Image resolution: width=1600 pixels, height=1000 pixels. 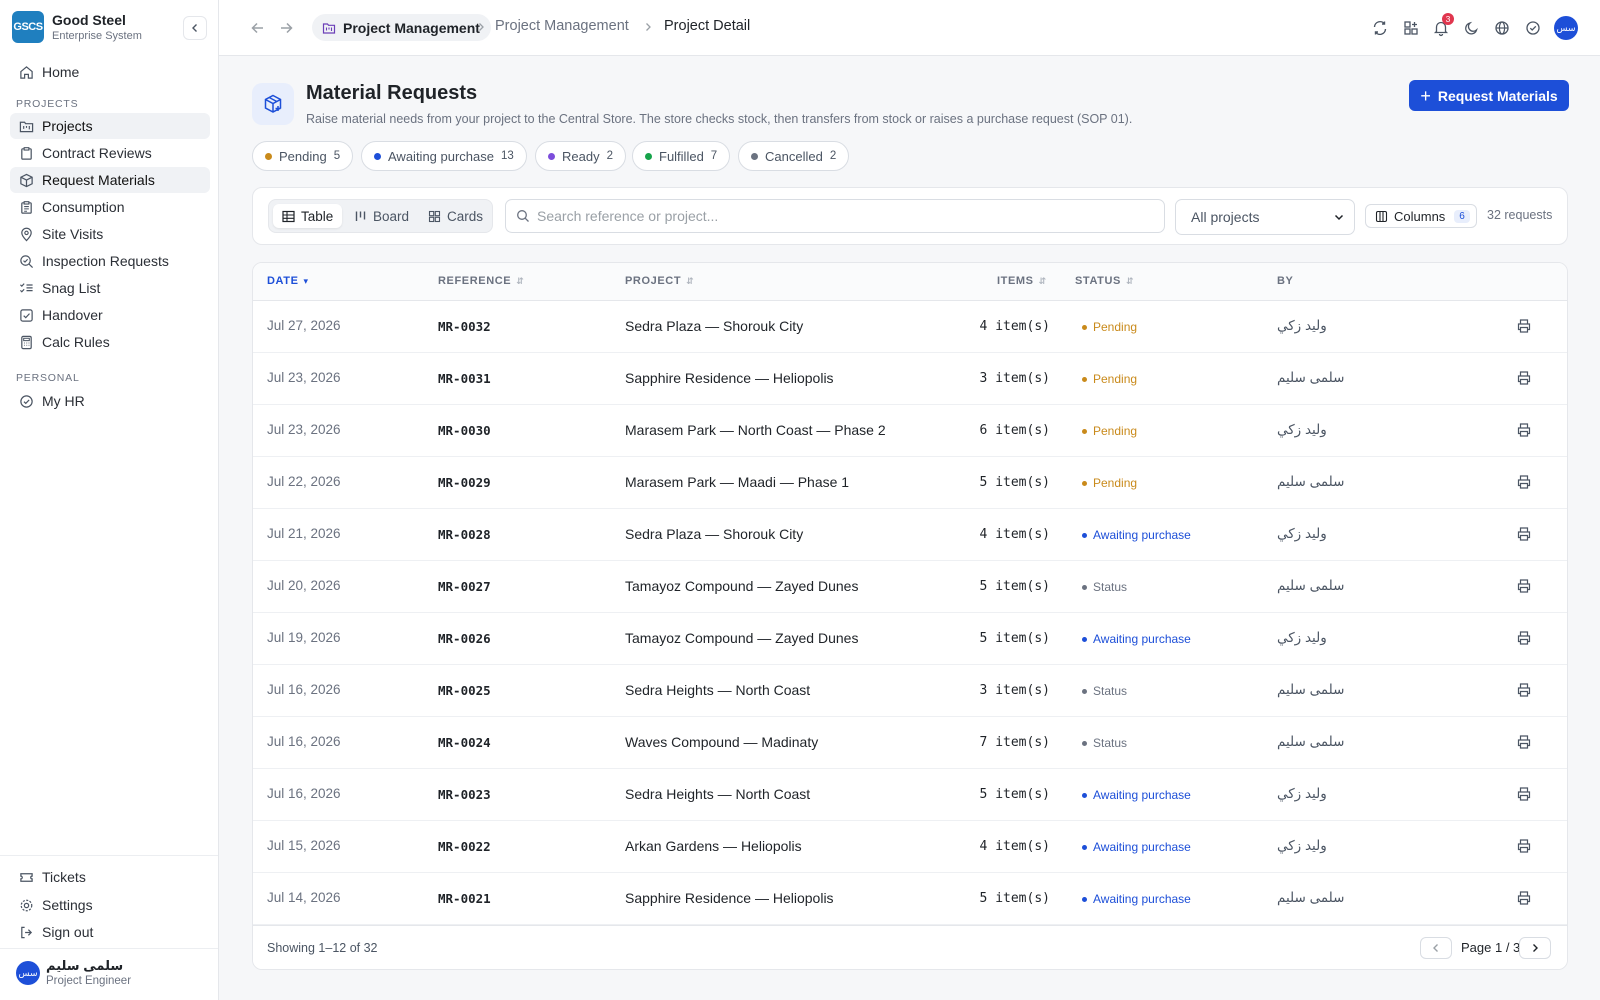 I want to click on filter-chip-pending: Pending 5, so click(x=303, y=156).